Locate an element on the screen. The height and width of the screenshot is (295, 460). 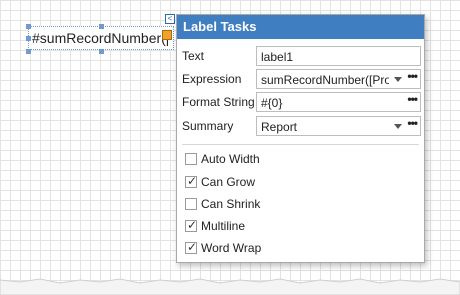
format-string-input: #{0} ••• is located at coordinates (338, 102).